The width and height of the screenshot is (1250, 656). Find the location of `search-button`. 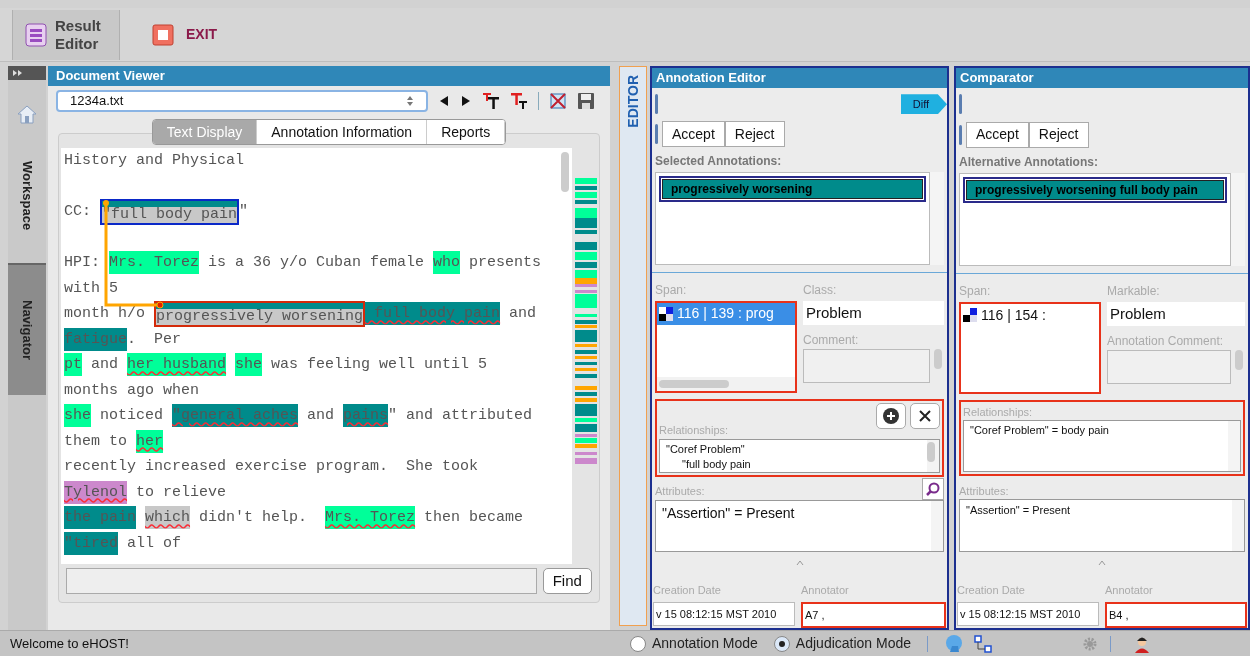

search-button is located at coordinates (933, 488).